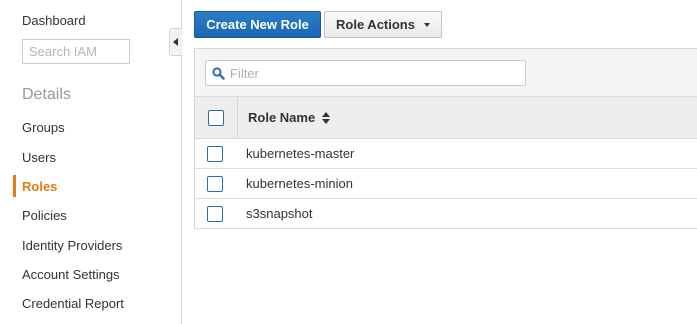 This screenshot has width=697, height=324. What do you see at coordinates (326, 117) in the screenshot?
I see `sort-icon` at bounding box center [326, 117].